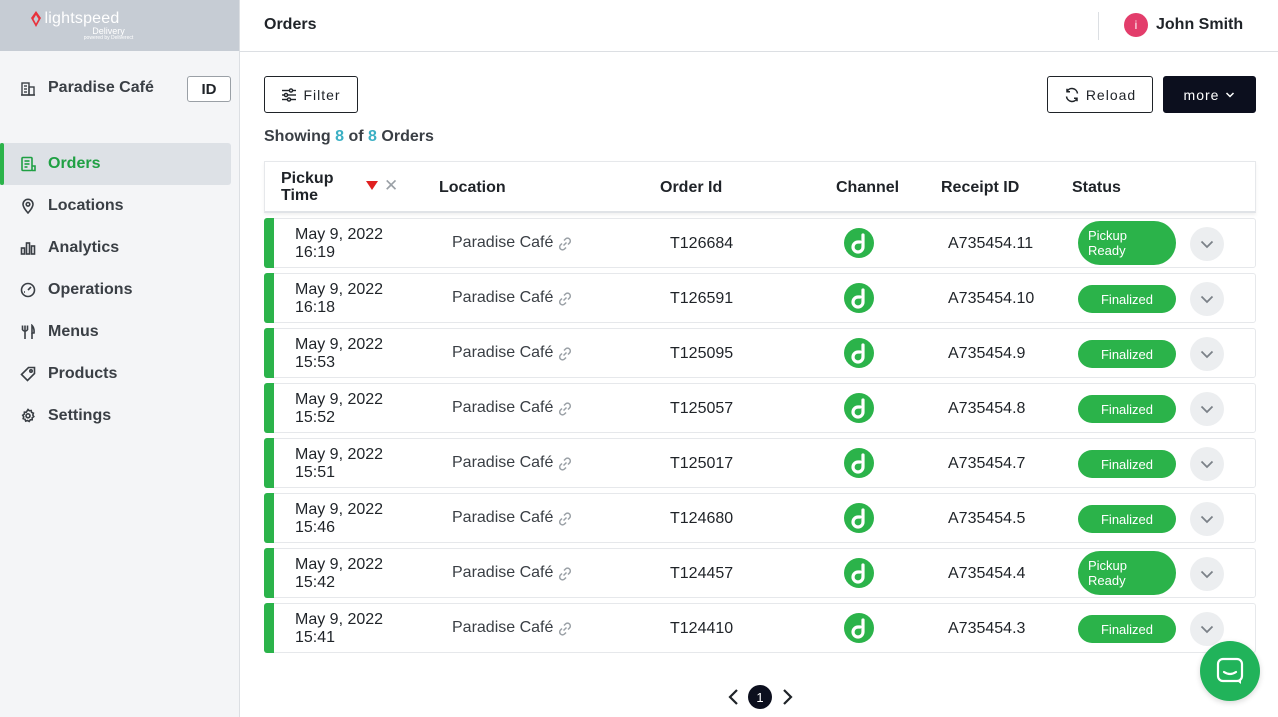 This screenshot has height=717, width=1278. Describe the element at coordinates (120, 89) in the screenshot. I see `store-selector: Paradise Café ID` at that location.